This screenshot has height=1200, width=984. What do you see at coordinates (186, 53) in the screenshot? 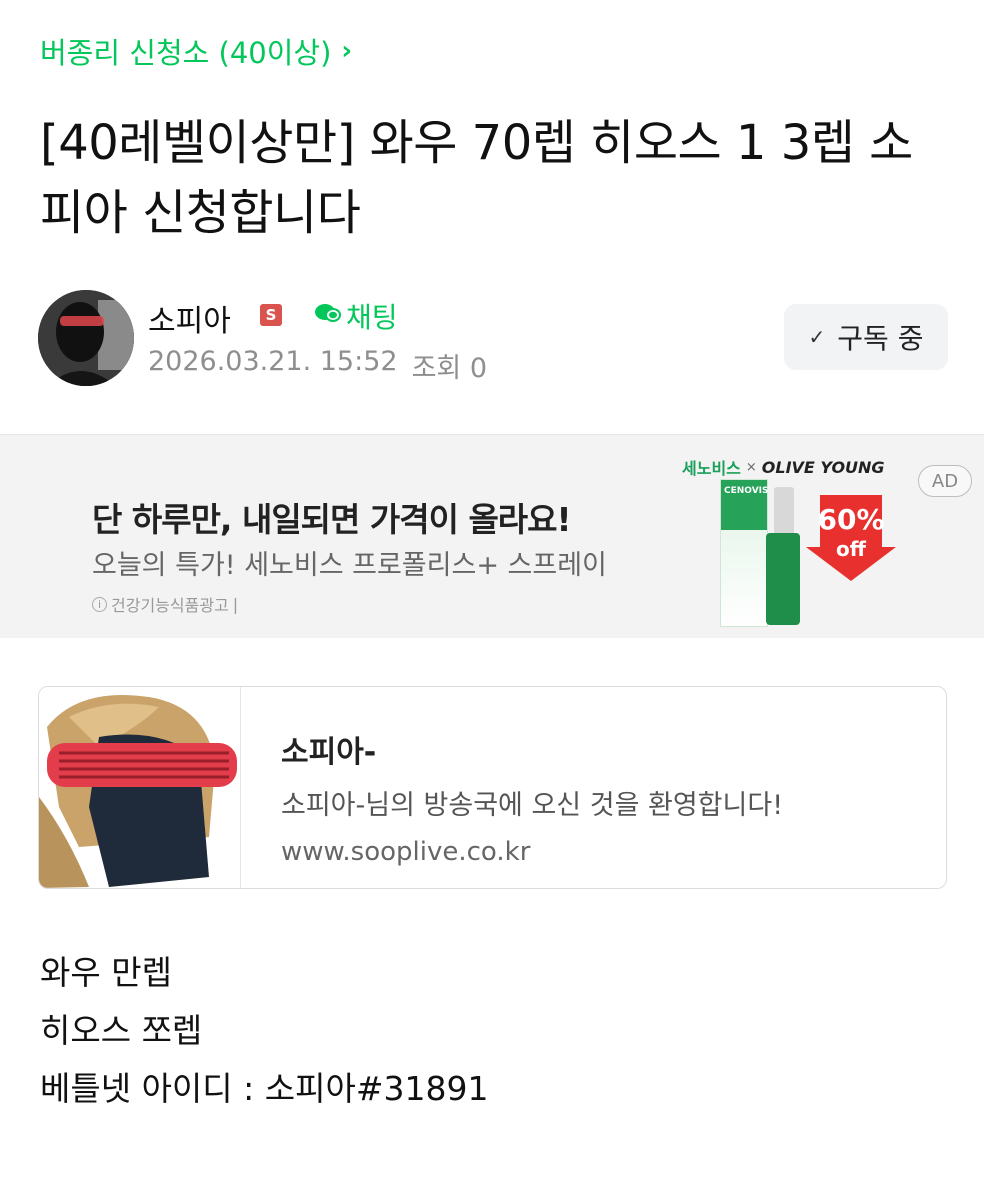
I see `board-name: 버종리 신청소 (40이상)` at bounding box center [186, 53].